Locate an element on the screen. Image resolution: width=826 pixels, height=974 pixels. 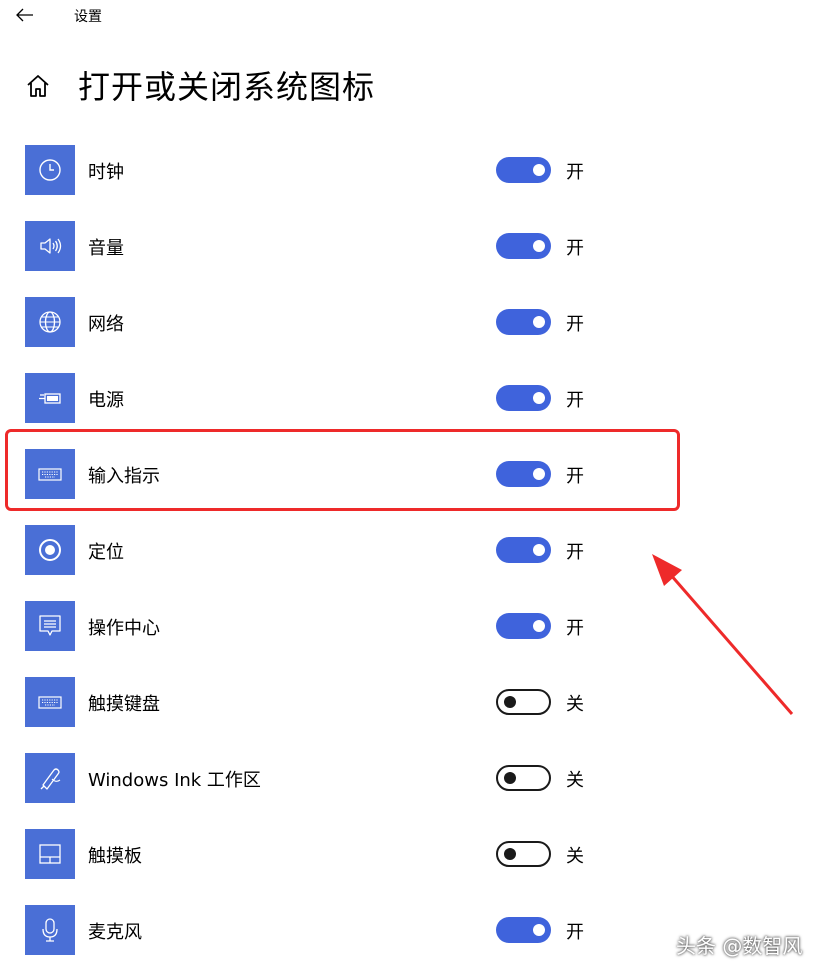
window-title: 设置 is located at coordinates (88, 17).